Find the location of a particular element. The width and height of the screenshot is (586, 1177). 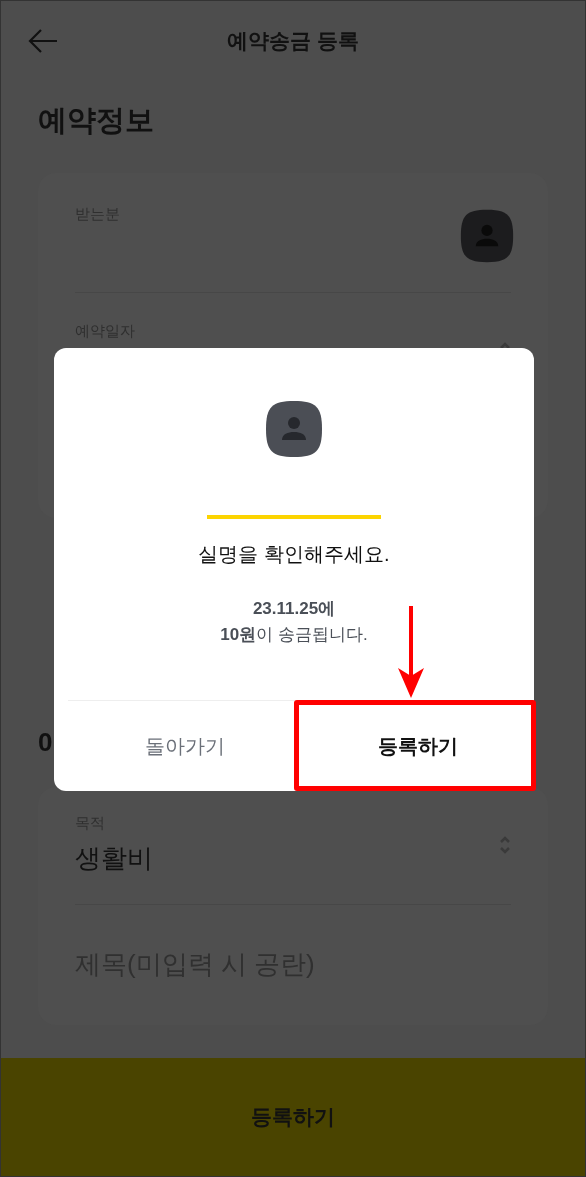

section-title: 예약정보 is located at coordinates (96, 120).